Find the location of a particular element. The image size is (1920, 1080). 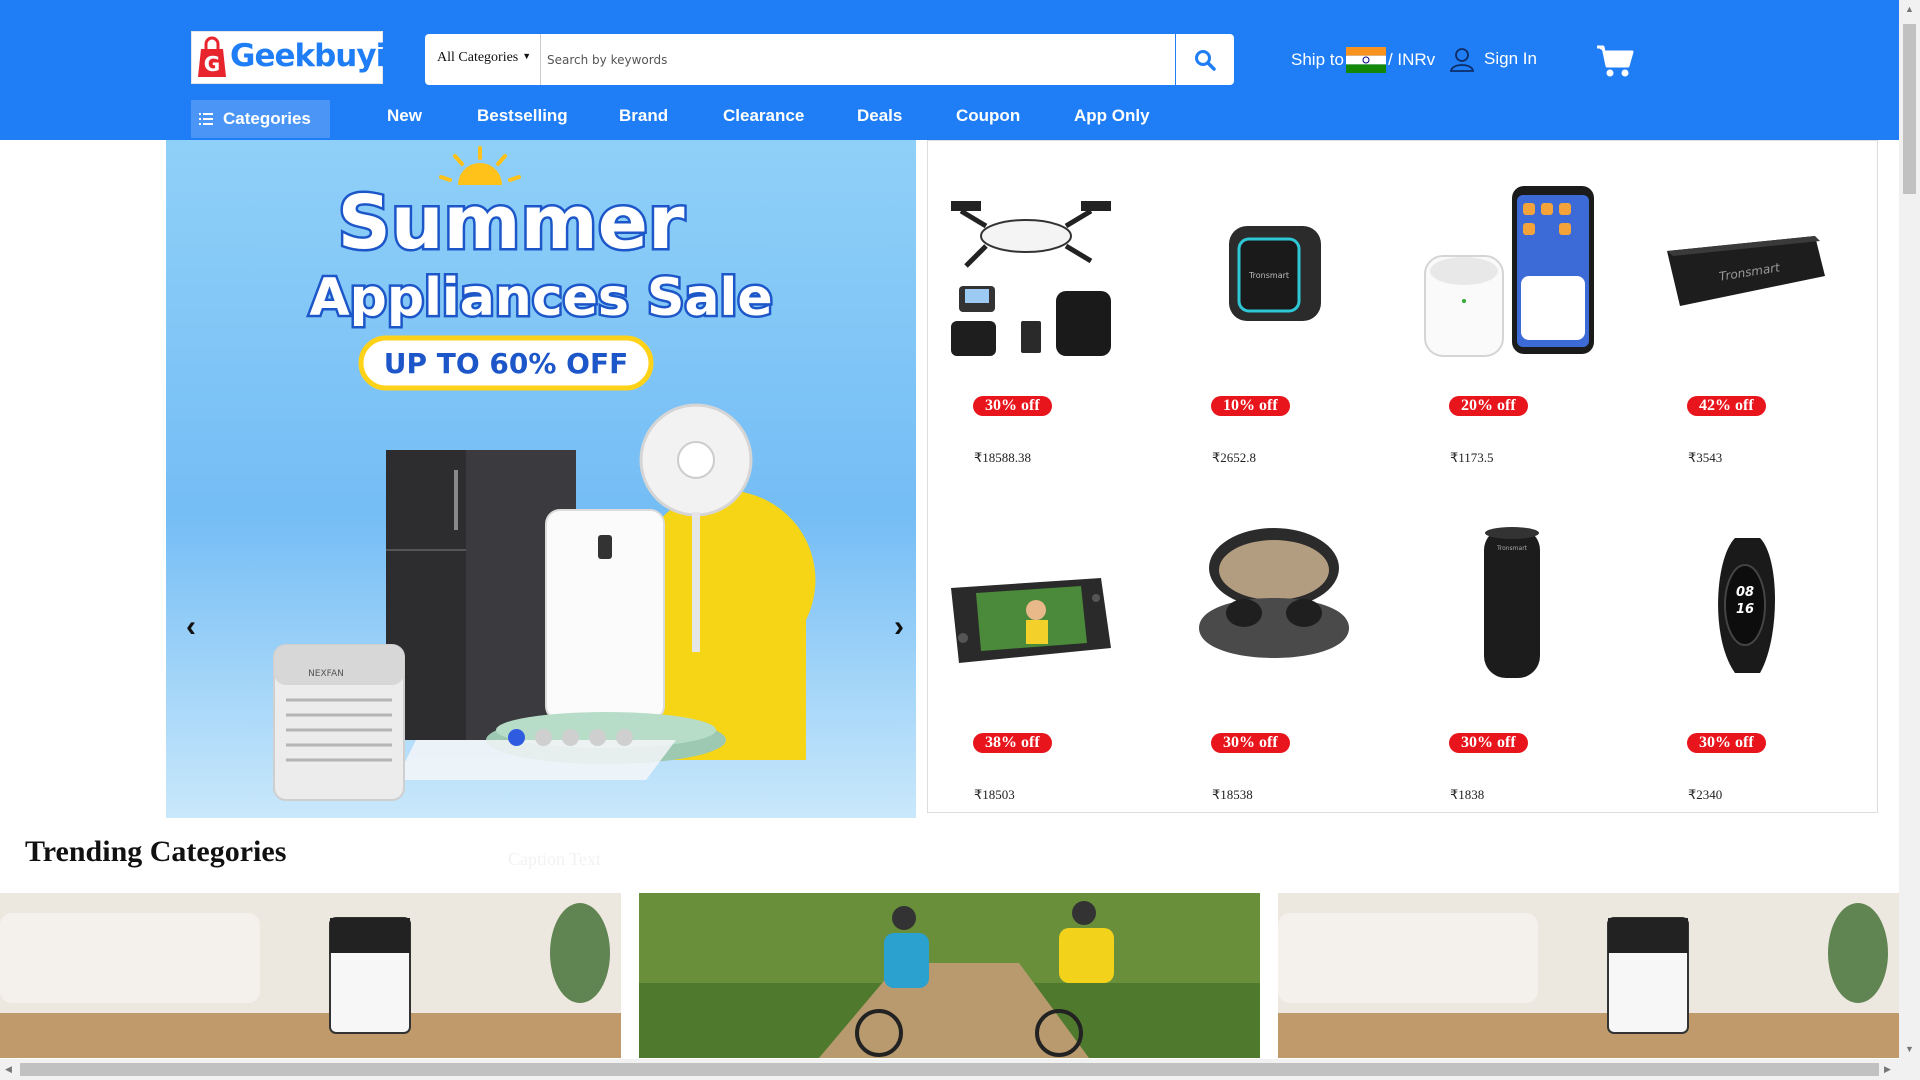

categories-menu-button: Categories is located at coordinates (260, 119).